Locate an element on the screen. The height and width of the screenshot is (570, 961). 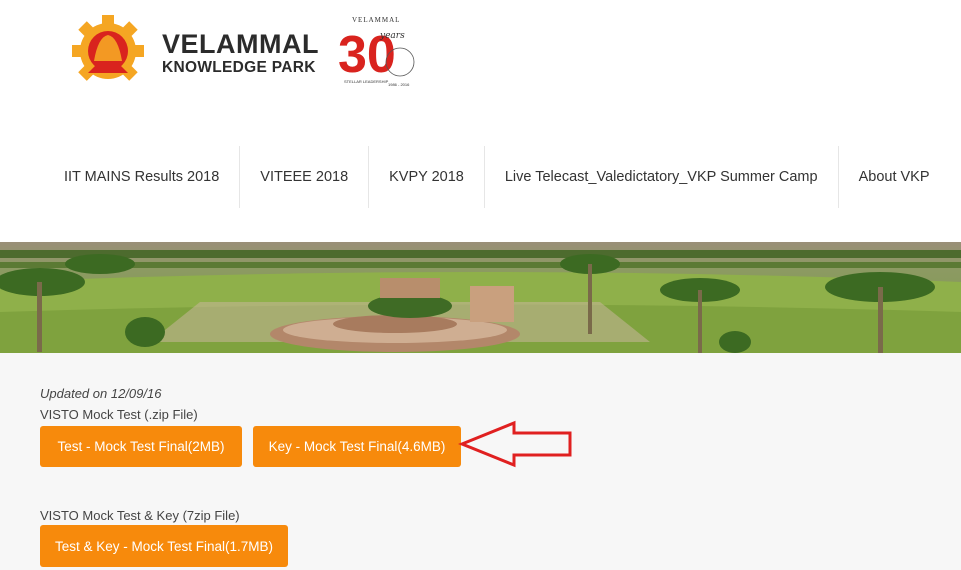
test-key-mock-download-button: Test & Key - Mock Test Final(1.7MB) is located at coordinates (164, 546).